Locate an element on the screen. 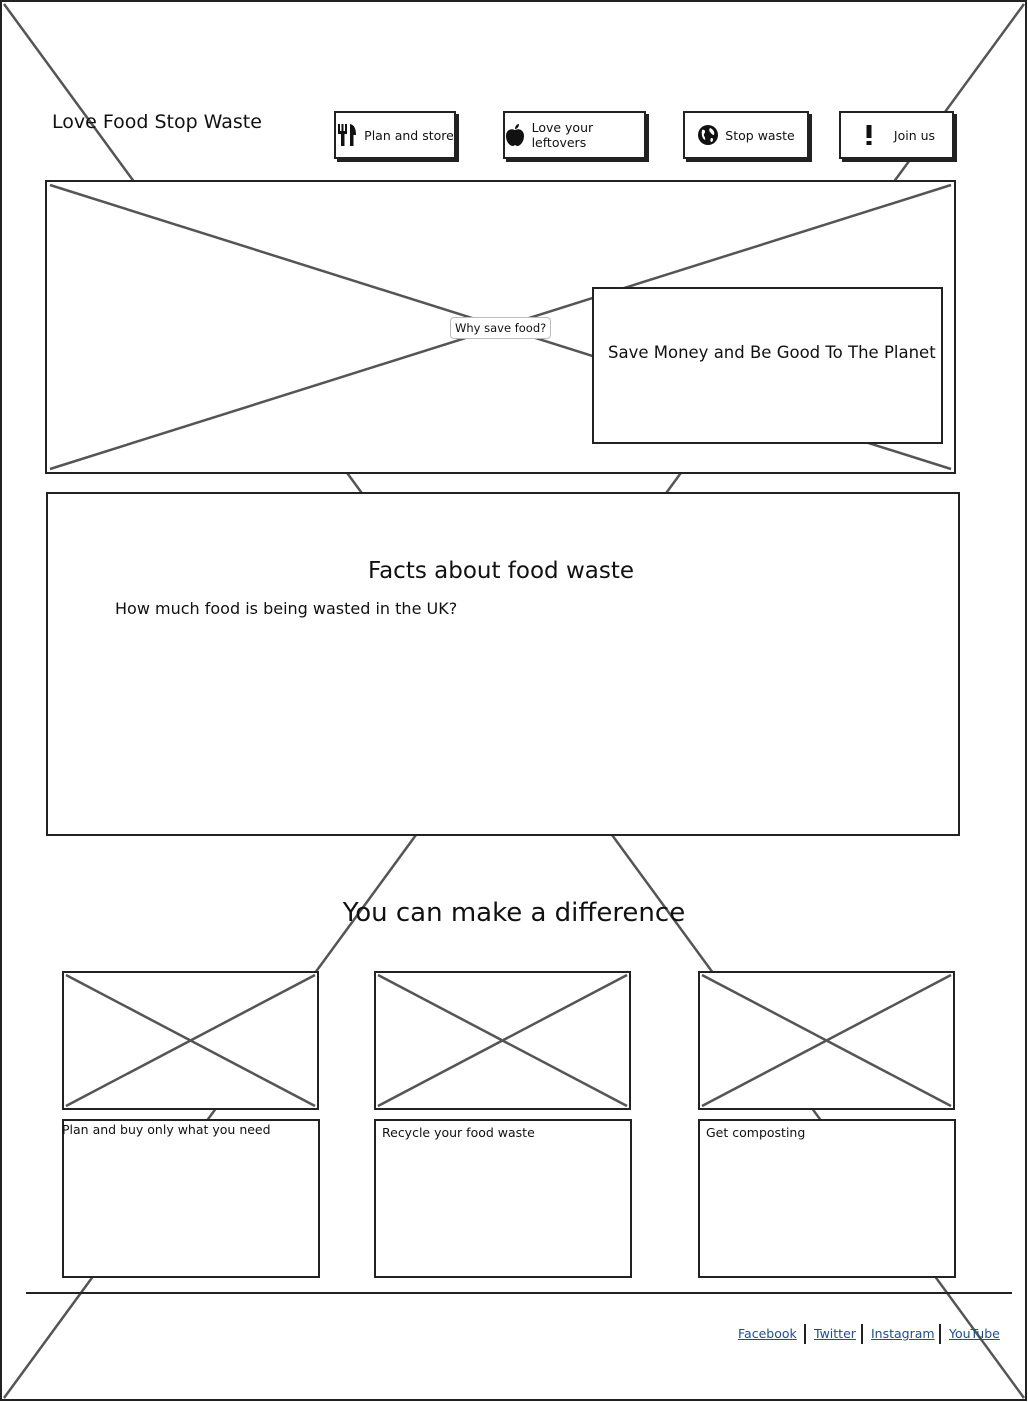  footer-link-youtube: YouTube is located at coordinates (974, 1333).